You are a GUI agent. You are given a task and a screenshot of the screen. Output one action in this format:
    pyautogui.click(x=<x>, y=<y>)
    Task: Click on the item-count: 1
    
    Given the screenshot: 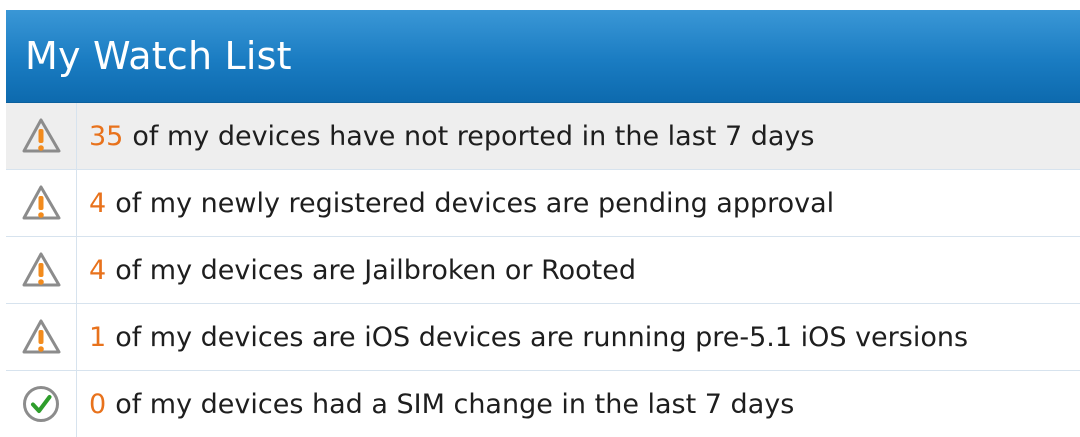 What is the action you would take?
    pyautogui.click(x=97, y=337)
    